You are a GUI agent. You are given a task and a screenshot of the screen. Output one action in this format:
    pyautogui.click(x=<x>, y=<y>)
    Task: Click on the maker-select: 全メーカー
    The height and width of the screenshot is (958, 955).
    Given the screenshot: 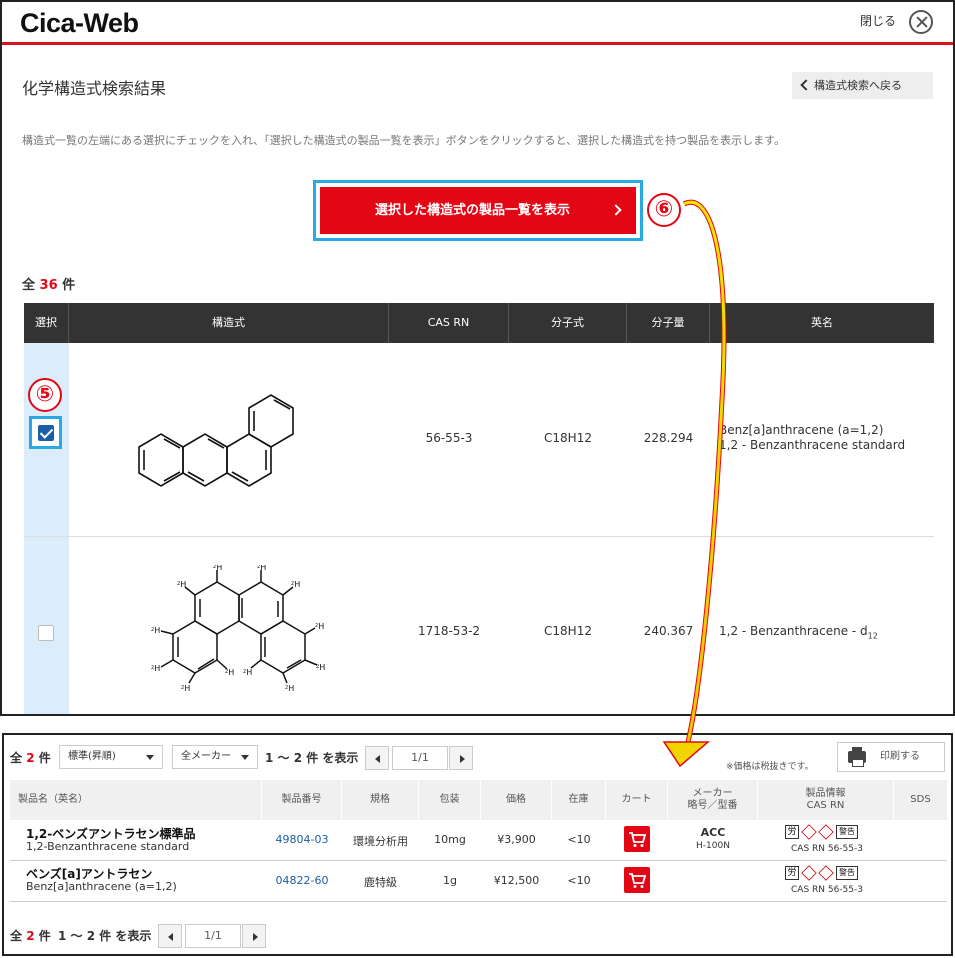 What is the action you would take?
    pyautogui.click(x=215, y=757)
    